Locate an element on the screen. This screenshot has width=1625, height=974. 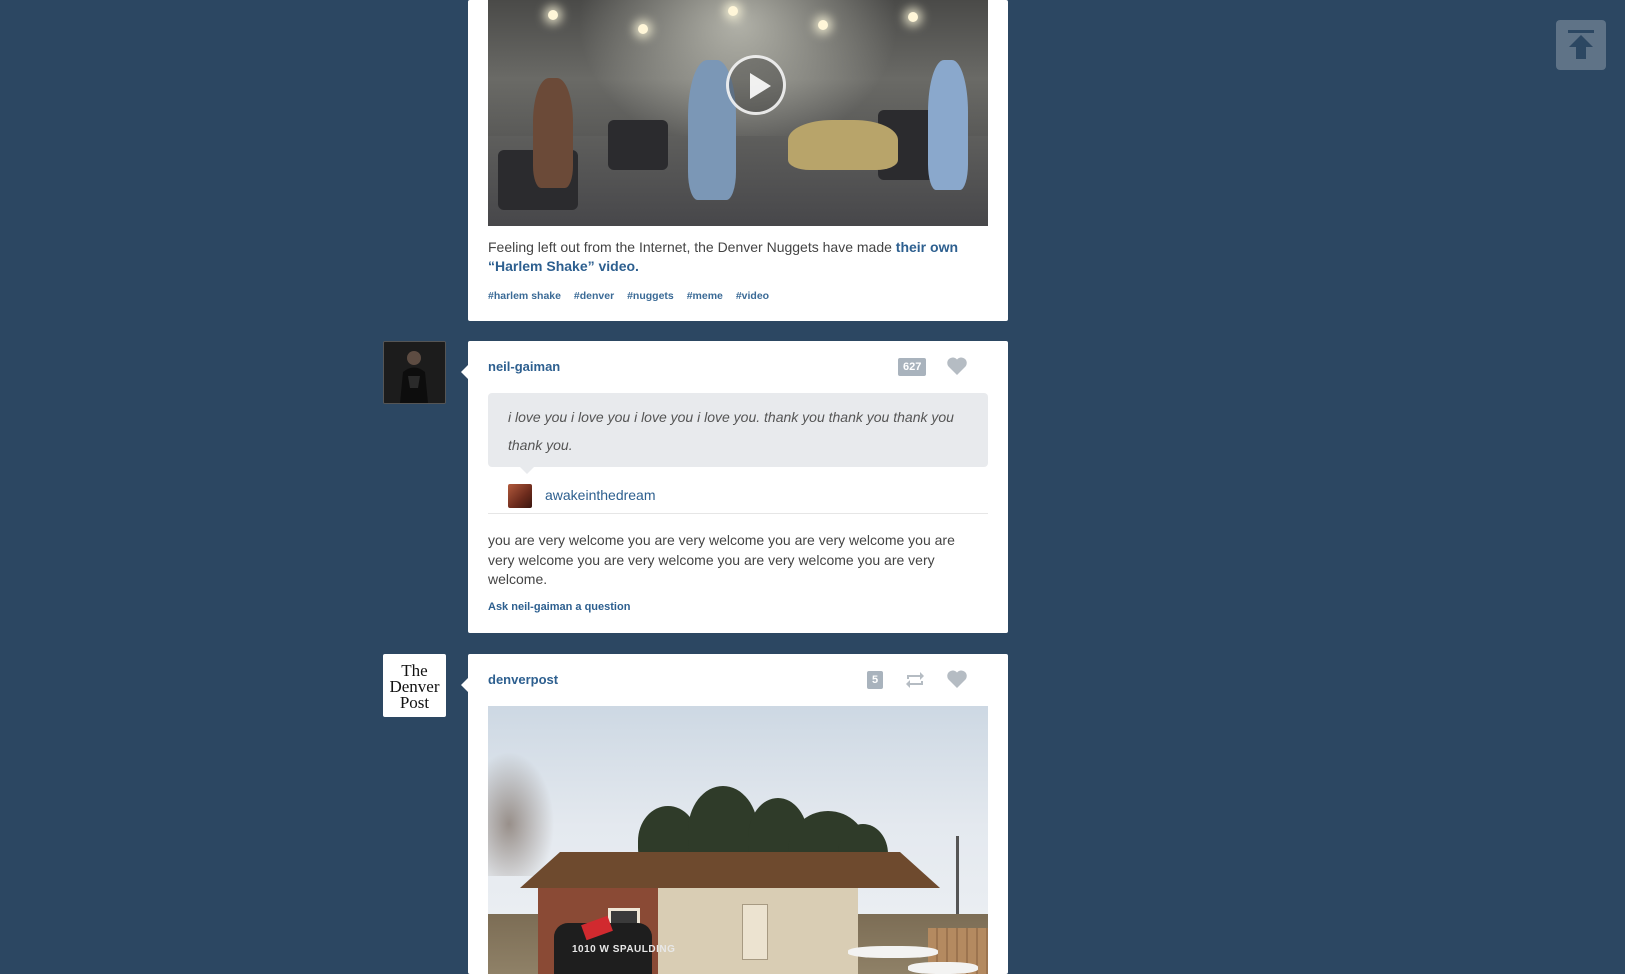
play-button is located at coordinates (756, 85).